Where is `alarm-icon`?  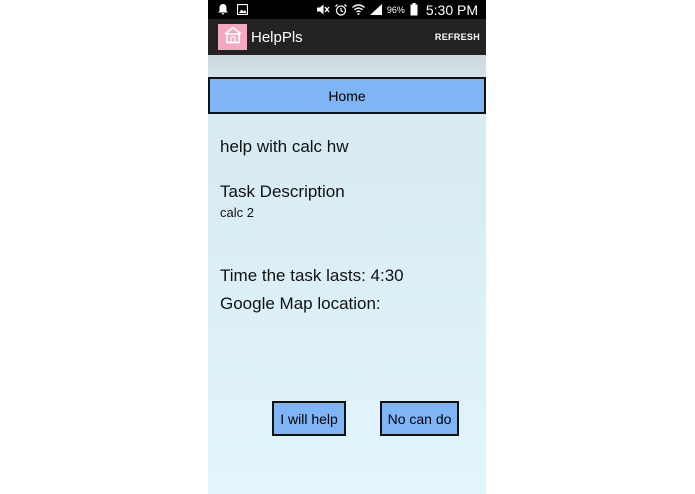 alarm-icon is located at coordinates (340, 9).